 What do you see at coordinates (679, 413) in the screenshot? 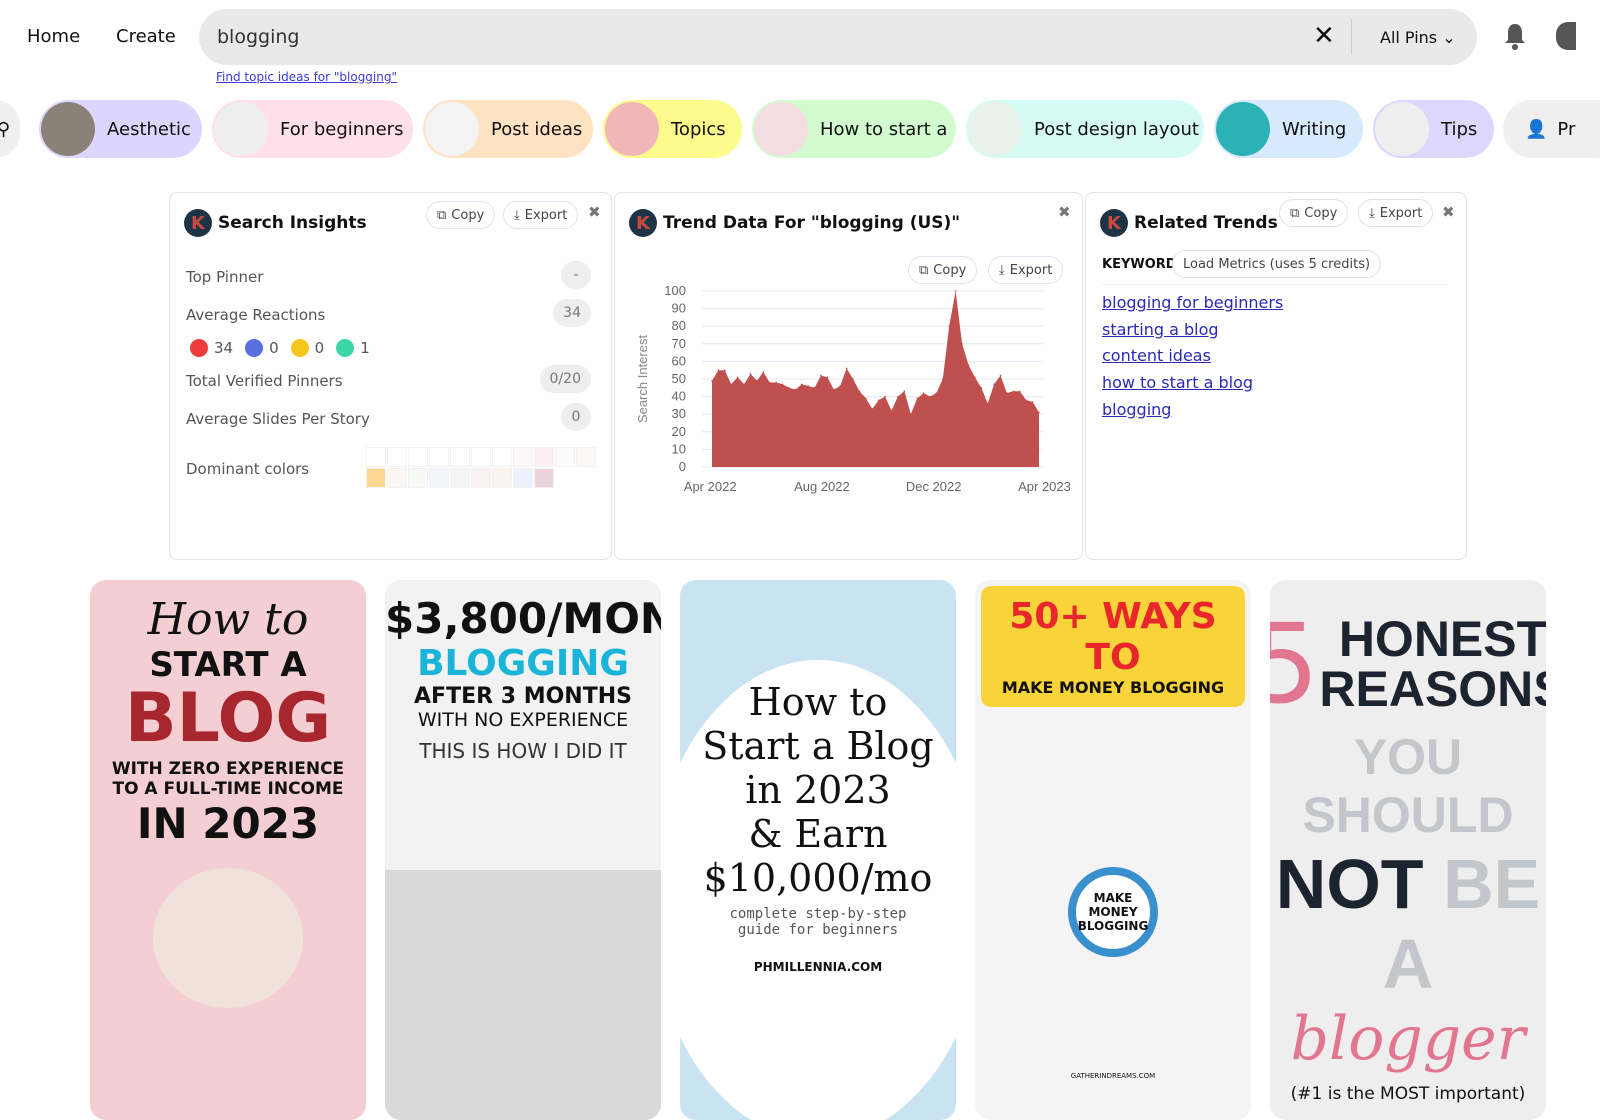
I see `y-tick-label: 30` at bounding box center [679, 413].